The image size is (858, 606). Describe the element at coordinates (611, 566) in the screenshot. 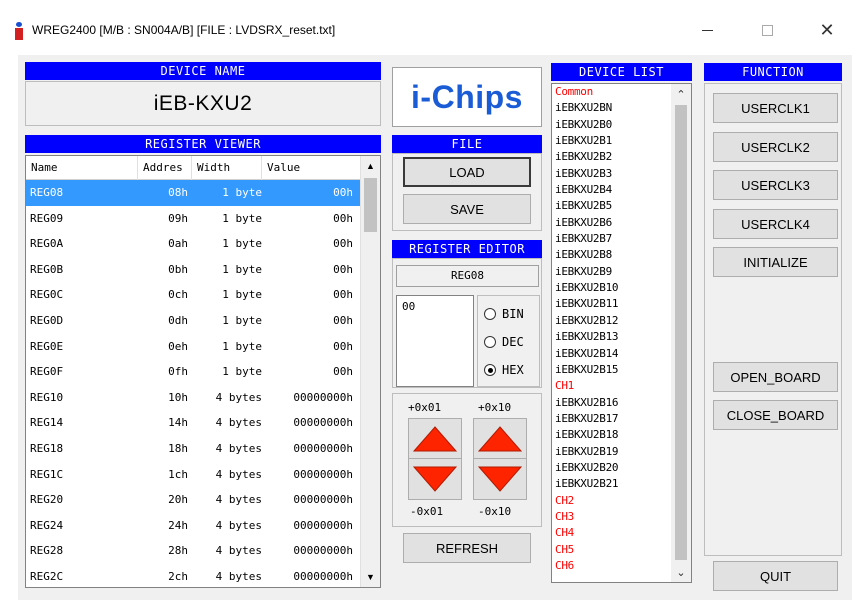

I see `device-group-item: CH6` at that location.